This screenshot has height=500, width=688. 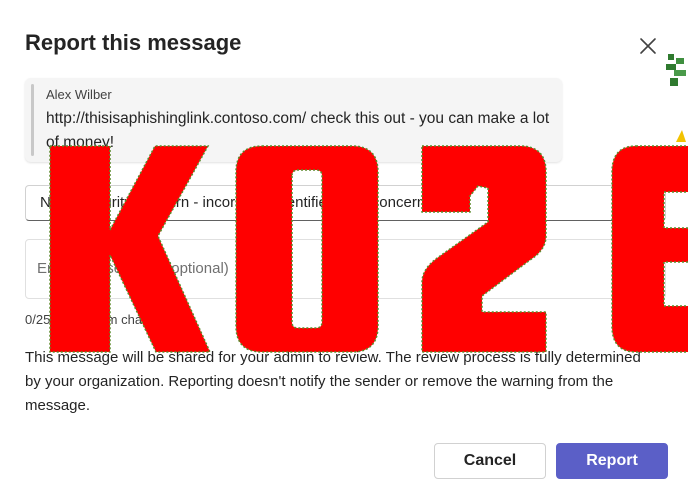 What do you see at coordinates (345, 269) in the screenshot?
I see `description-input` at bounding box center [345, 269].